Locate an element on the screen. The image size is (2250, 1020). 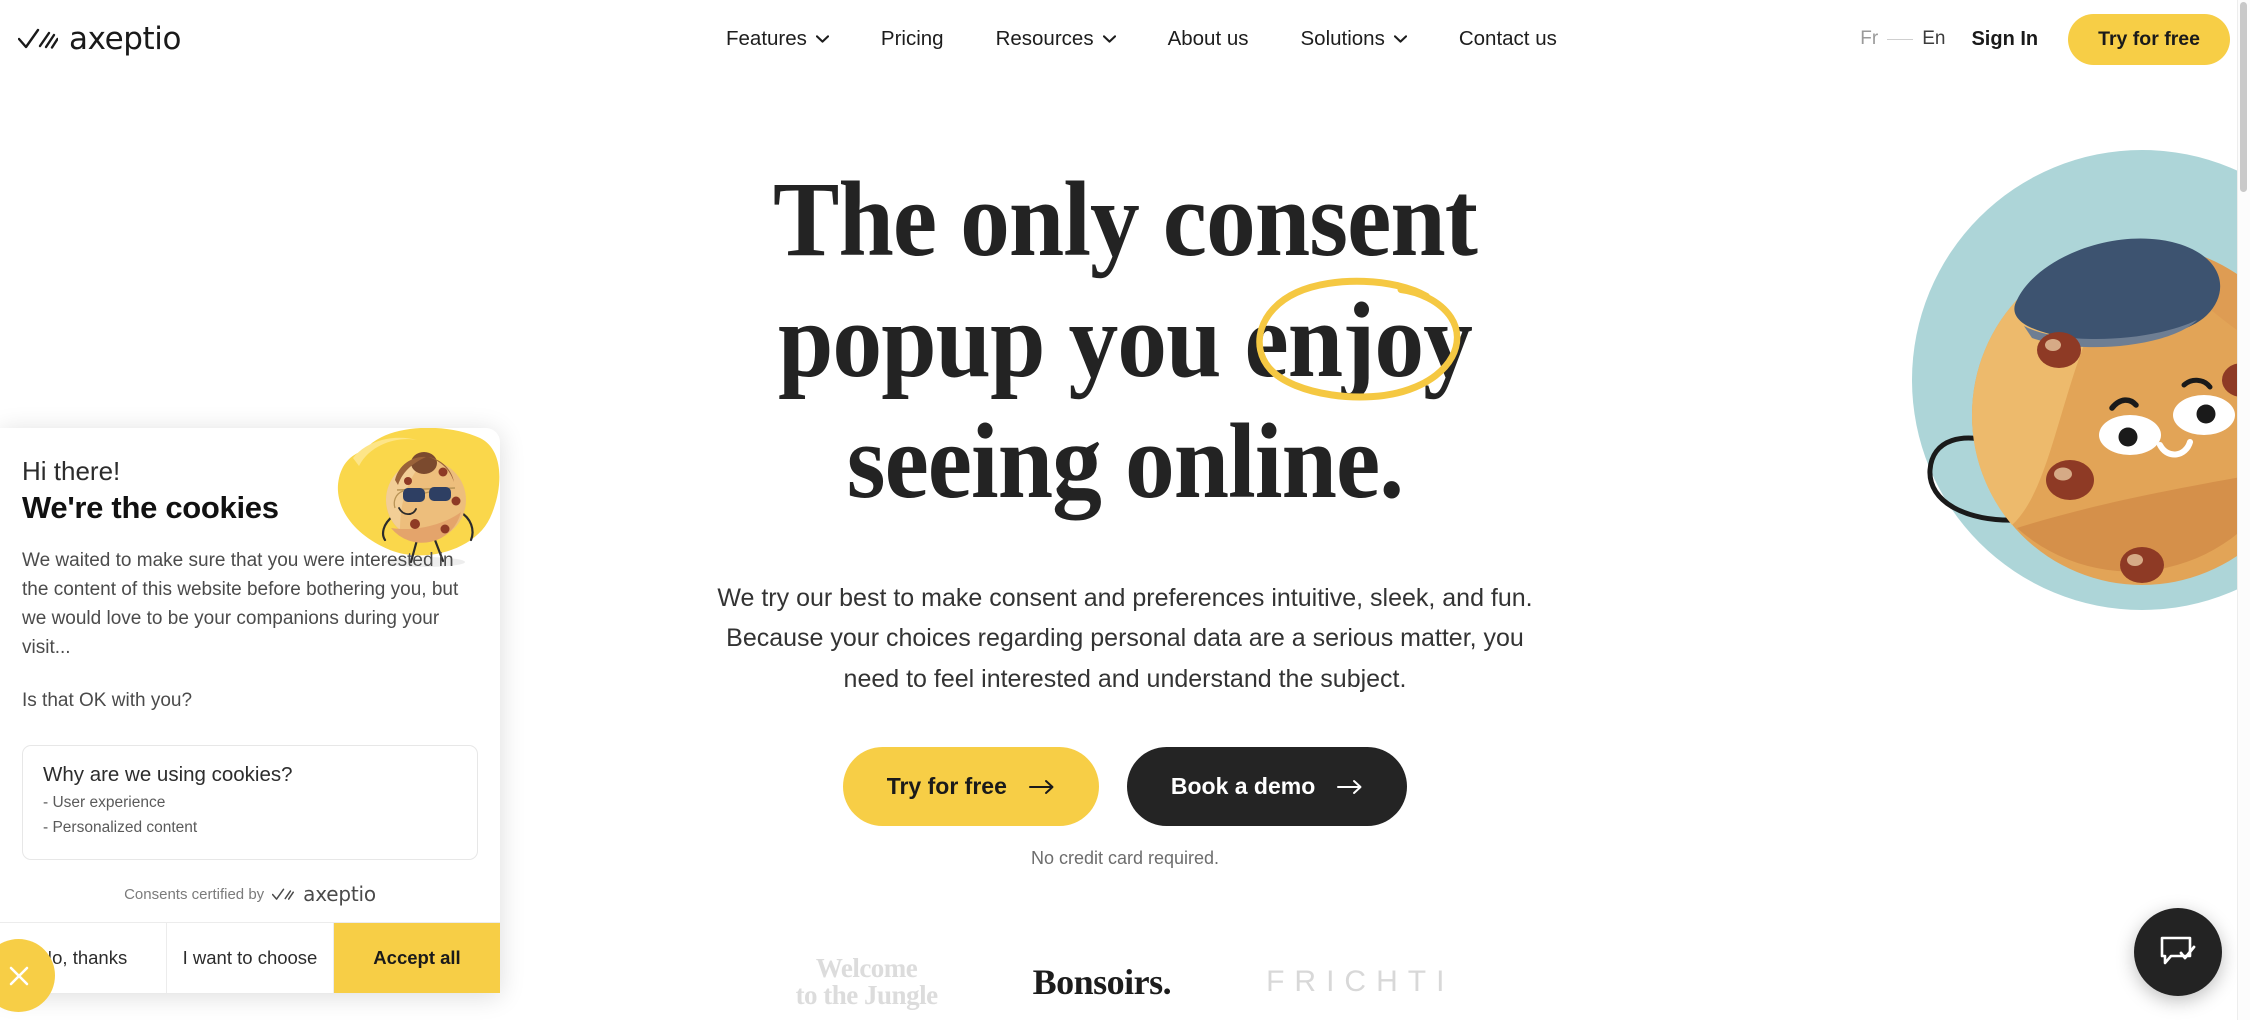
headline-highlight-wrap: enjoy is located at coordinates (1358, 340).